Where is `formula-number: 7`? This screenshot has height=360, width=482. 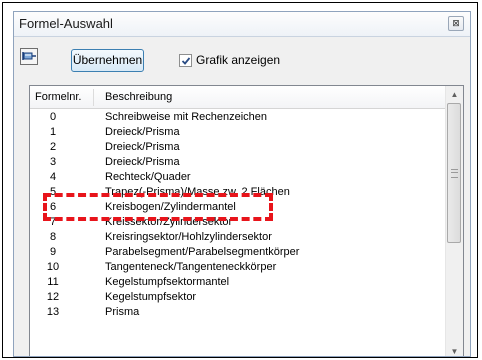
formula-number: 7 is located at coordinates (53, 222).